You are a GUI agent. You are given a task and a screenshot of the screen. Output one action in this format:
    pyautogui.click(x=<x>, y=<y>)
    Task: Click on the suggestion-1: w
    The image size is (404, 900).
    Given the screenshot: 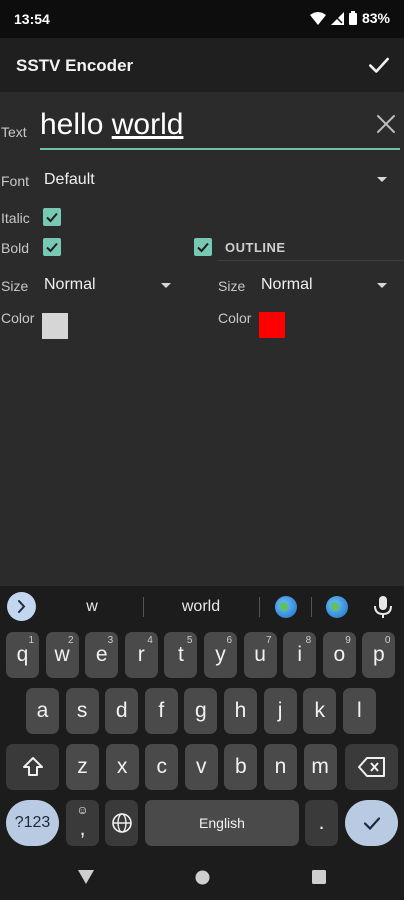 What is the action you would take?
    pyautogui.click(x=92, y=607)
    